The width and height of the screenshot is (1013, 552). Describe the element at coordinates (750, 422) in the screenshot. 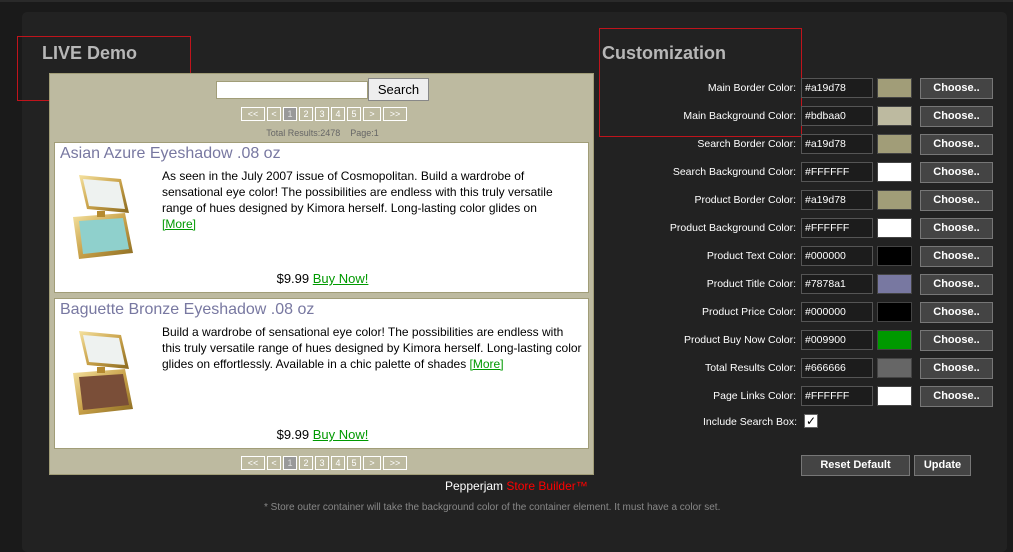

I see `include-search-label: Include Search Box:` at that location.